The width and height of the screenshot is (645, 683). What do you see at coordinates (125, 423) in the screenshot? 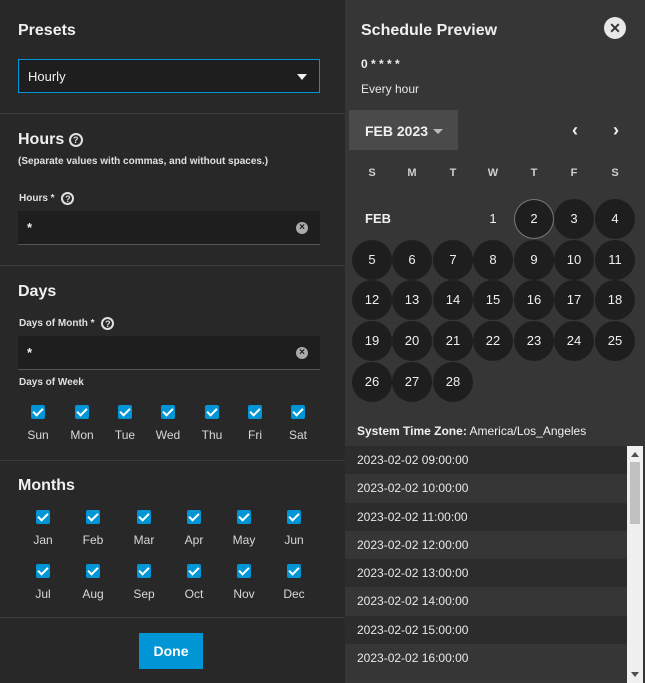
I see `checkbox-tue: Tue` at bounding box center [125, 423].